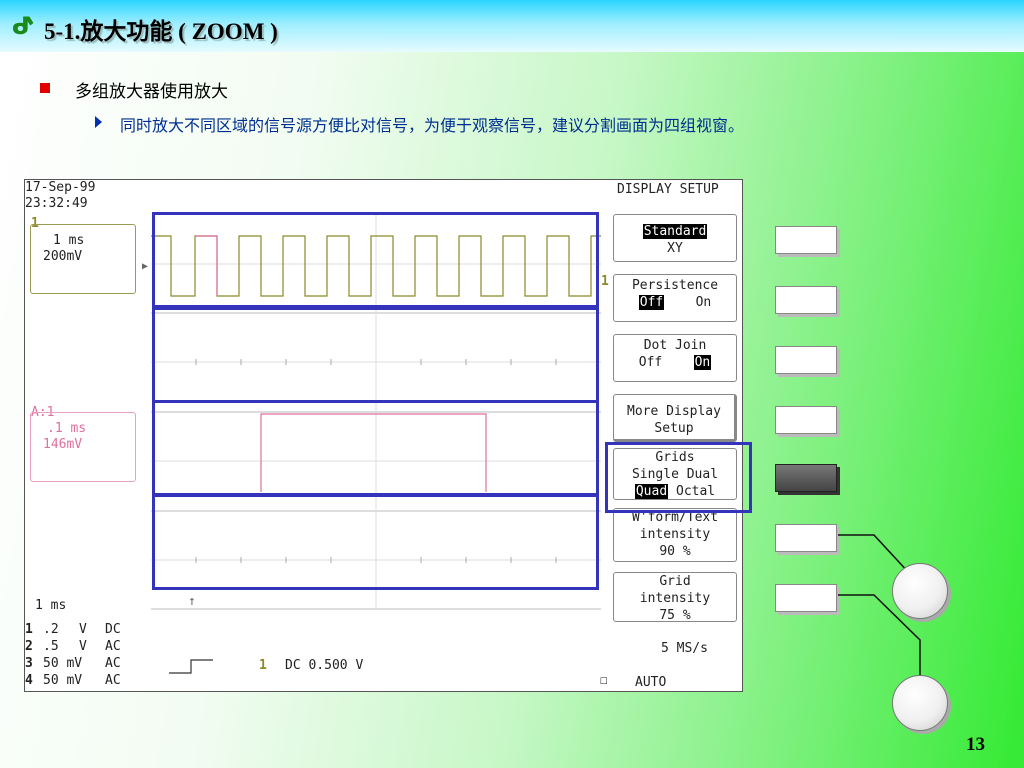  I want to click on channel-num: 2, so click(29, 646).